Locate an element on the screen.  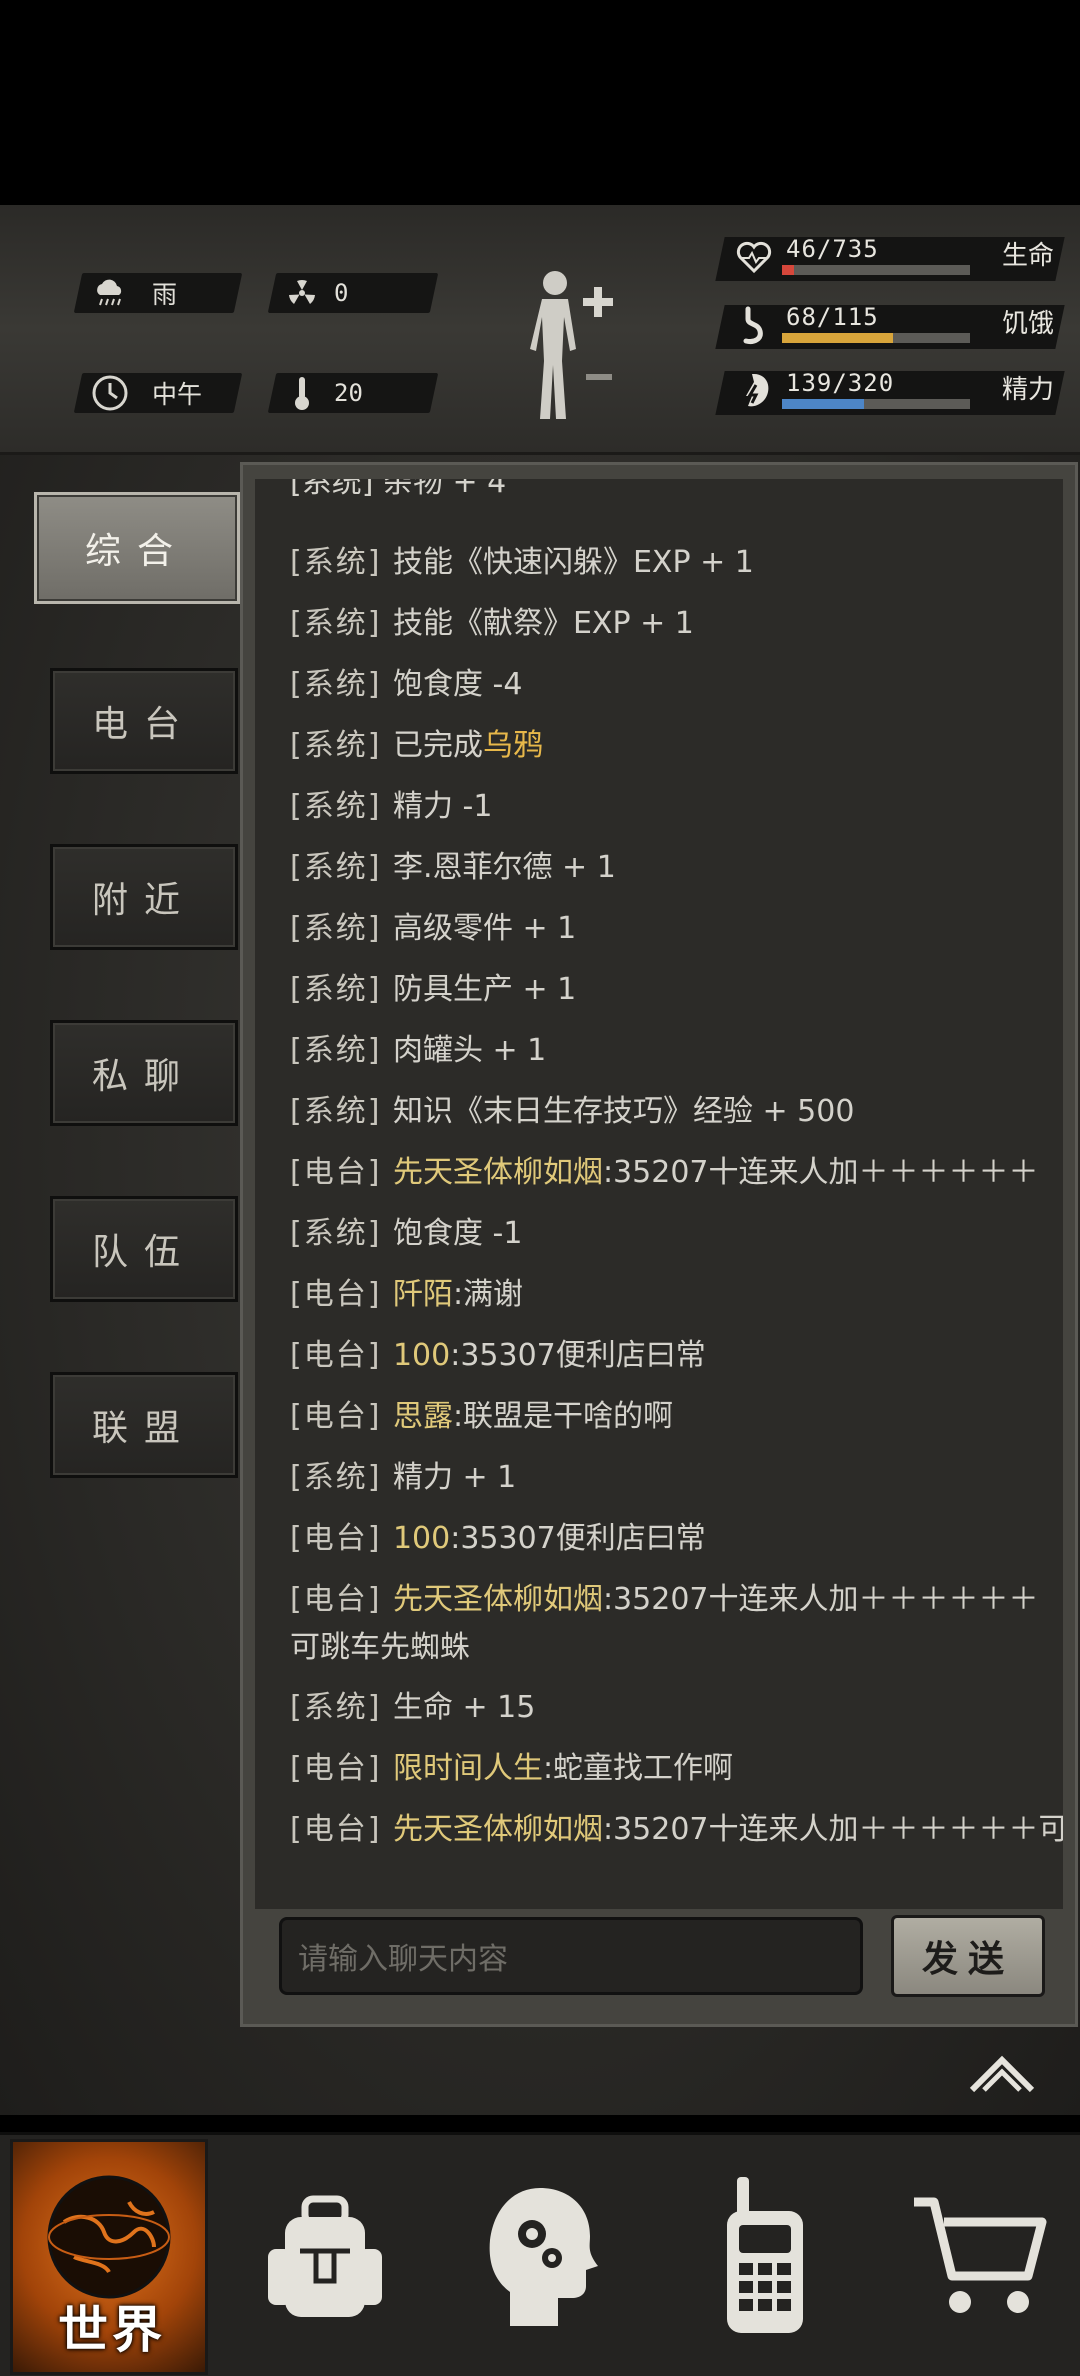
health-stat: 46/735 生命 is located at coordinates (890, 257).